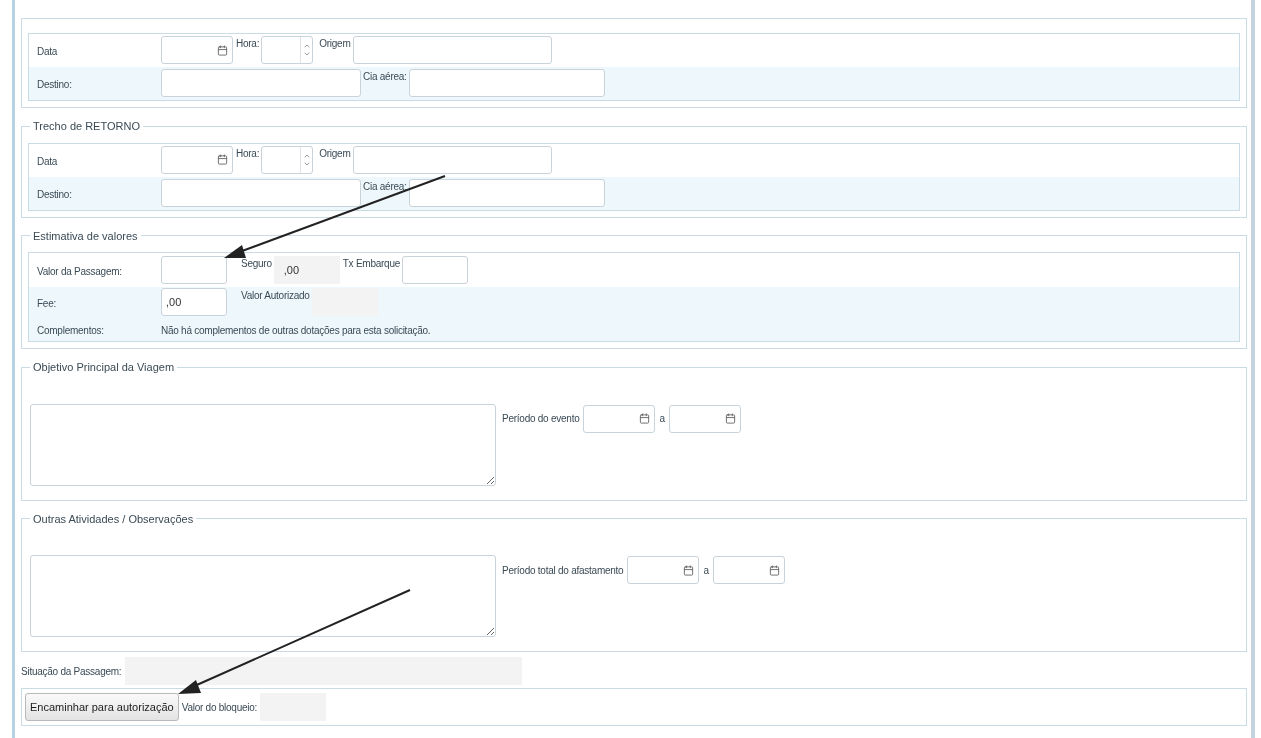 This screenshot has width=1261, height=738. What do you see at coordinates (102, 707) in the screenshot?
I see `forward-button: Encaminhar para autorização` at bounding box center [102, 707].